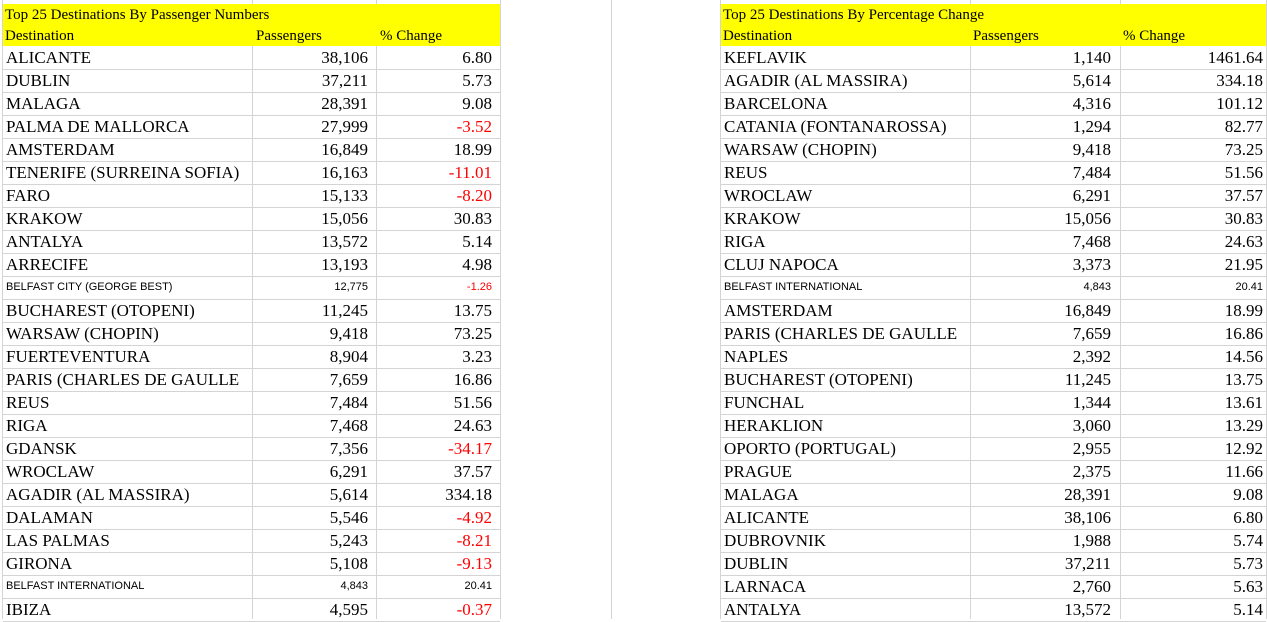 The width and height of the screenshot is (1267, 622). I want to click on destination-cell: DALAMAN, so click(129, 517).